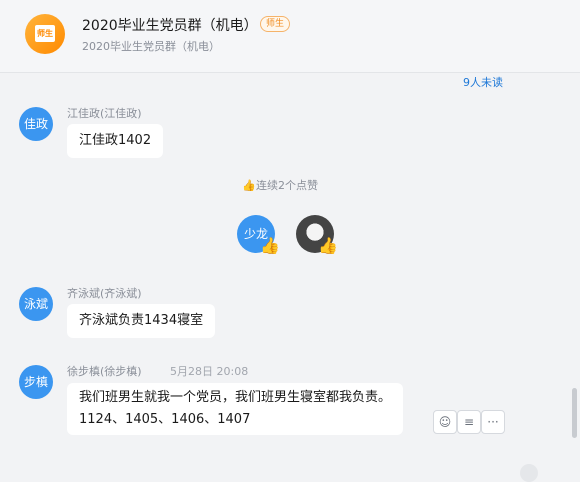 Image resolution: width=580 pixels, height=482 pixels. Describe the element at coordinates (104, 371) in the screenshot. I see `sender-name: 徐步槙(徐步槙)` at that location.